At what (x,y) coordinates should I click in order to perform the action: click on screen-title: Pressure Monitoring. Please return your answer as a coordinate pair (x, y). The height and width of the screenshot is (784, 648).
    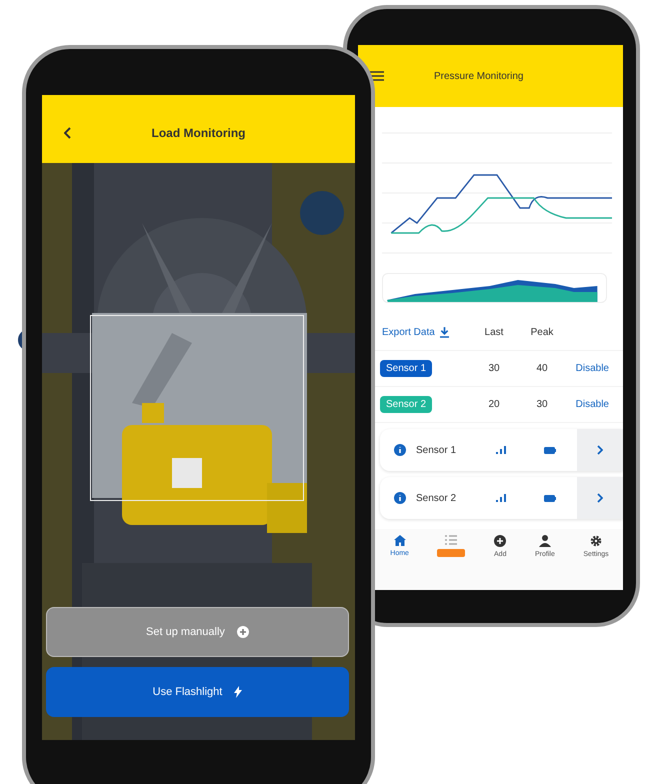
    Looking at the image, I should click on (479, 76).